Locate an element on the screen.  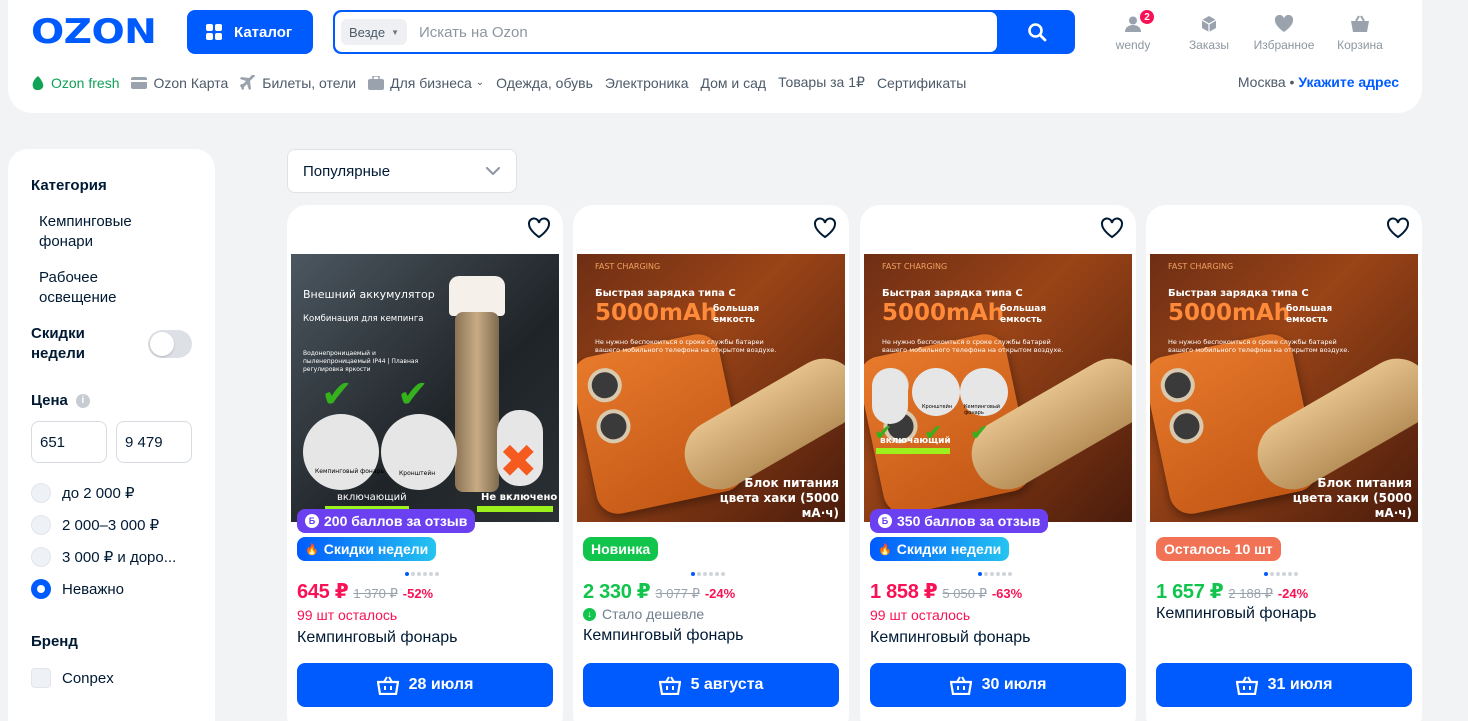
search-scope-select: Везде ▼ is located at coordinates (374, 32).